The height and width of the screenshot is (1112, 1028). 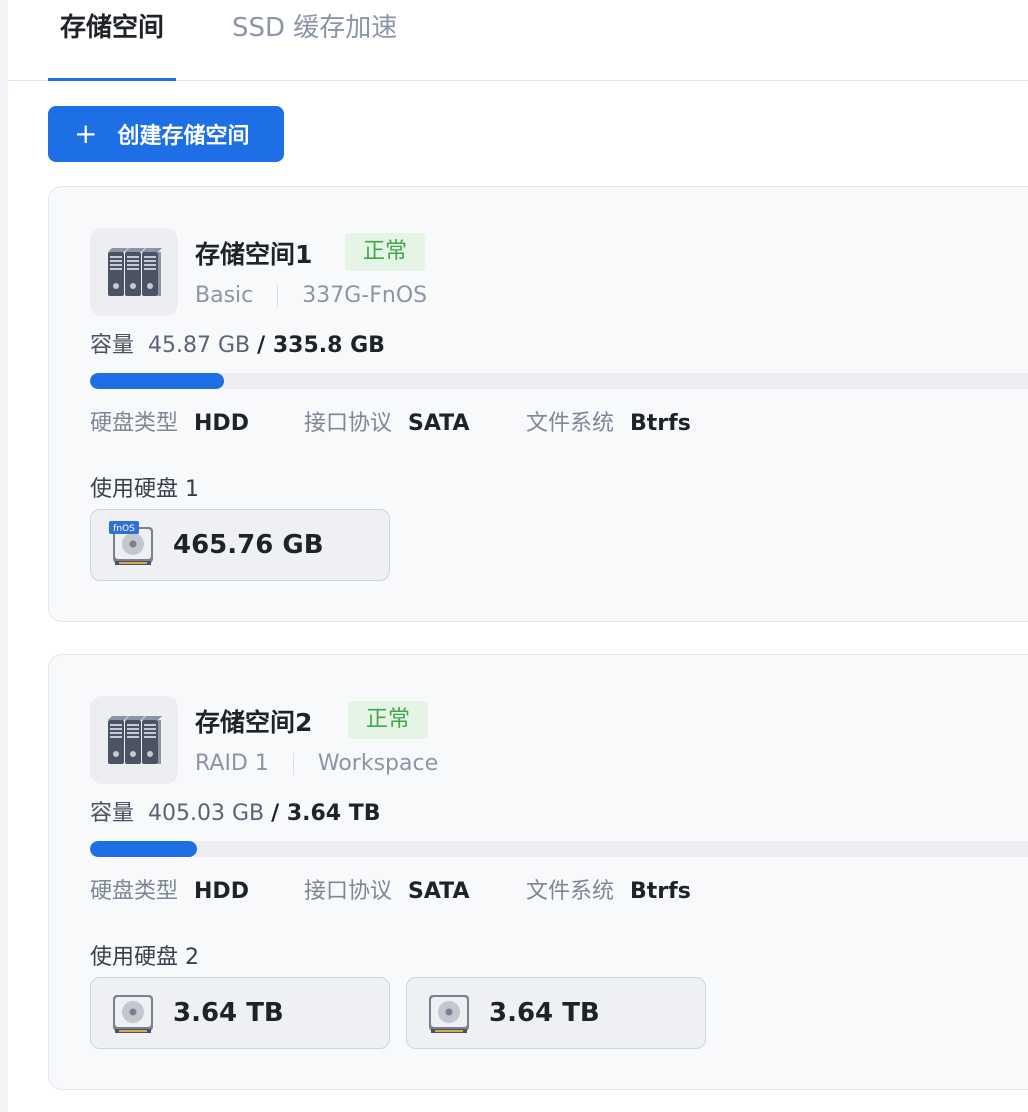 What do you see at coordinates (326, 813) in the screenshot?
I see `capacity-total: / 3.64 TB` at bounding box center [326, 813].